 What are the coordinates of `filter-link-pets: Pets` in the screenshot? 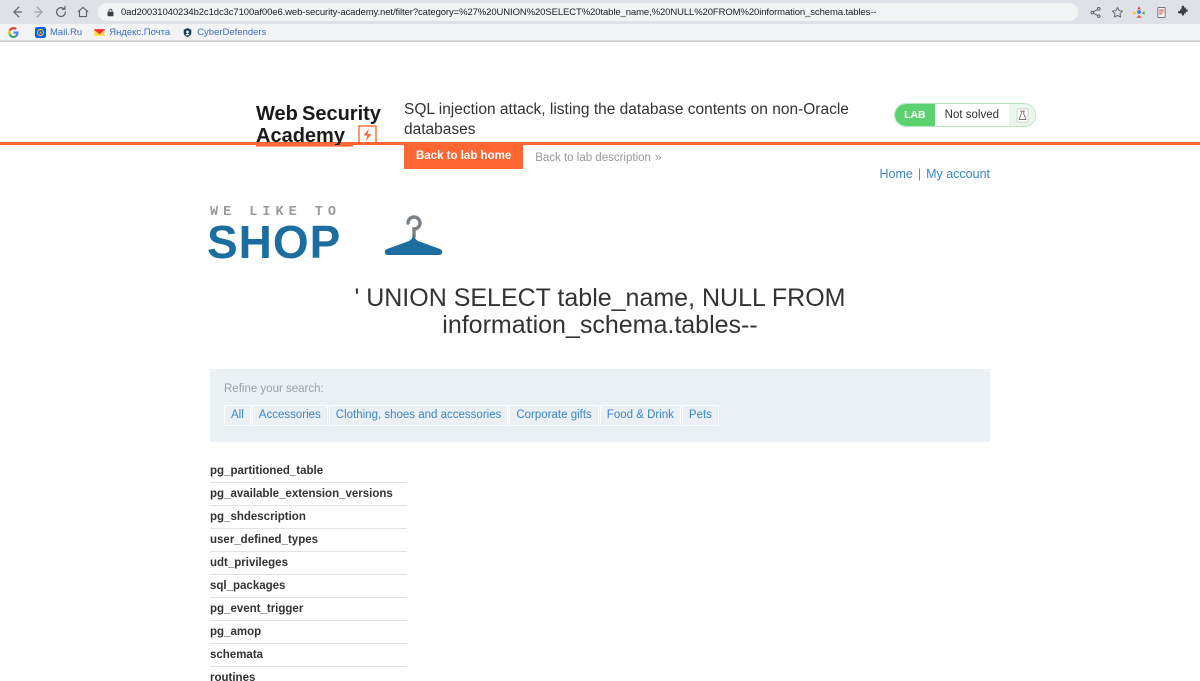 It's located at (700, 415).